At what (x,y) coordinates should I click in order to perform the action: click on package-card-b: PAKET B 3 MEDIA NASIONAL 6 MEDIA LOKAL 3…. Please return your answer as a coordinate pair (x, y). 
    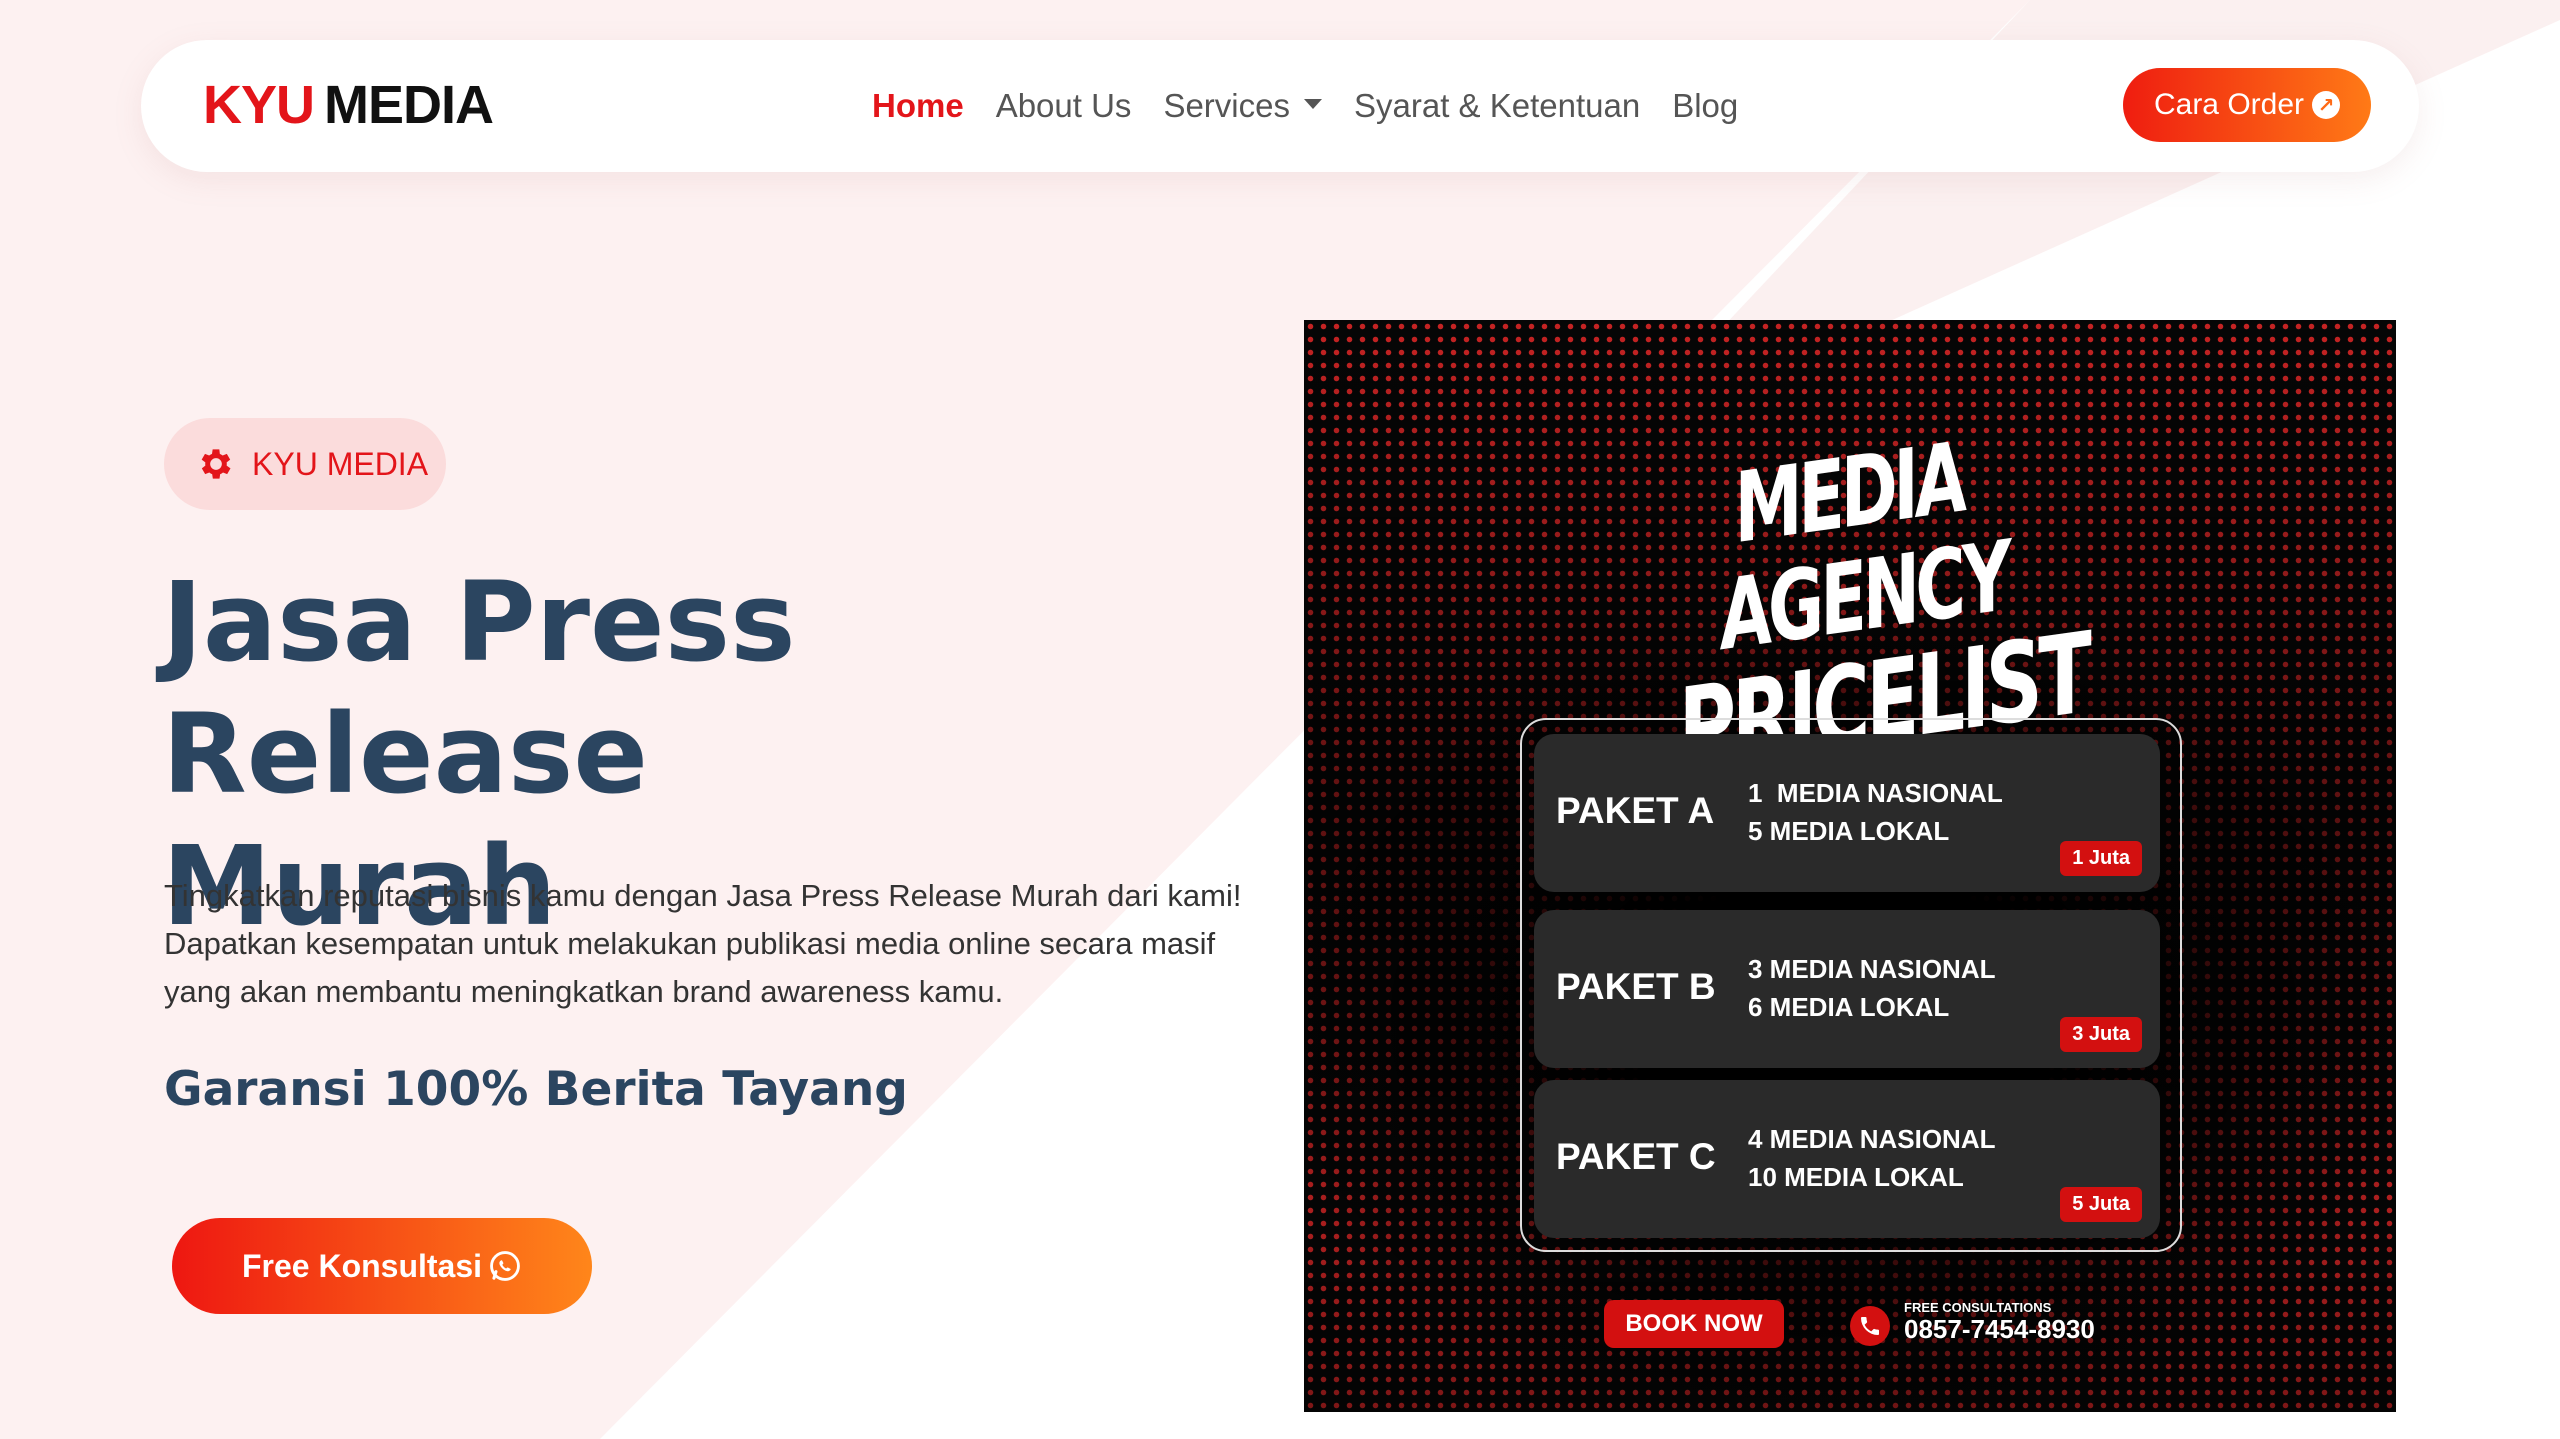
    Looking at the image, I should click on (1847, 989).